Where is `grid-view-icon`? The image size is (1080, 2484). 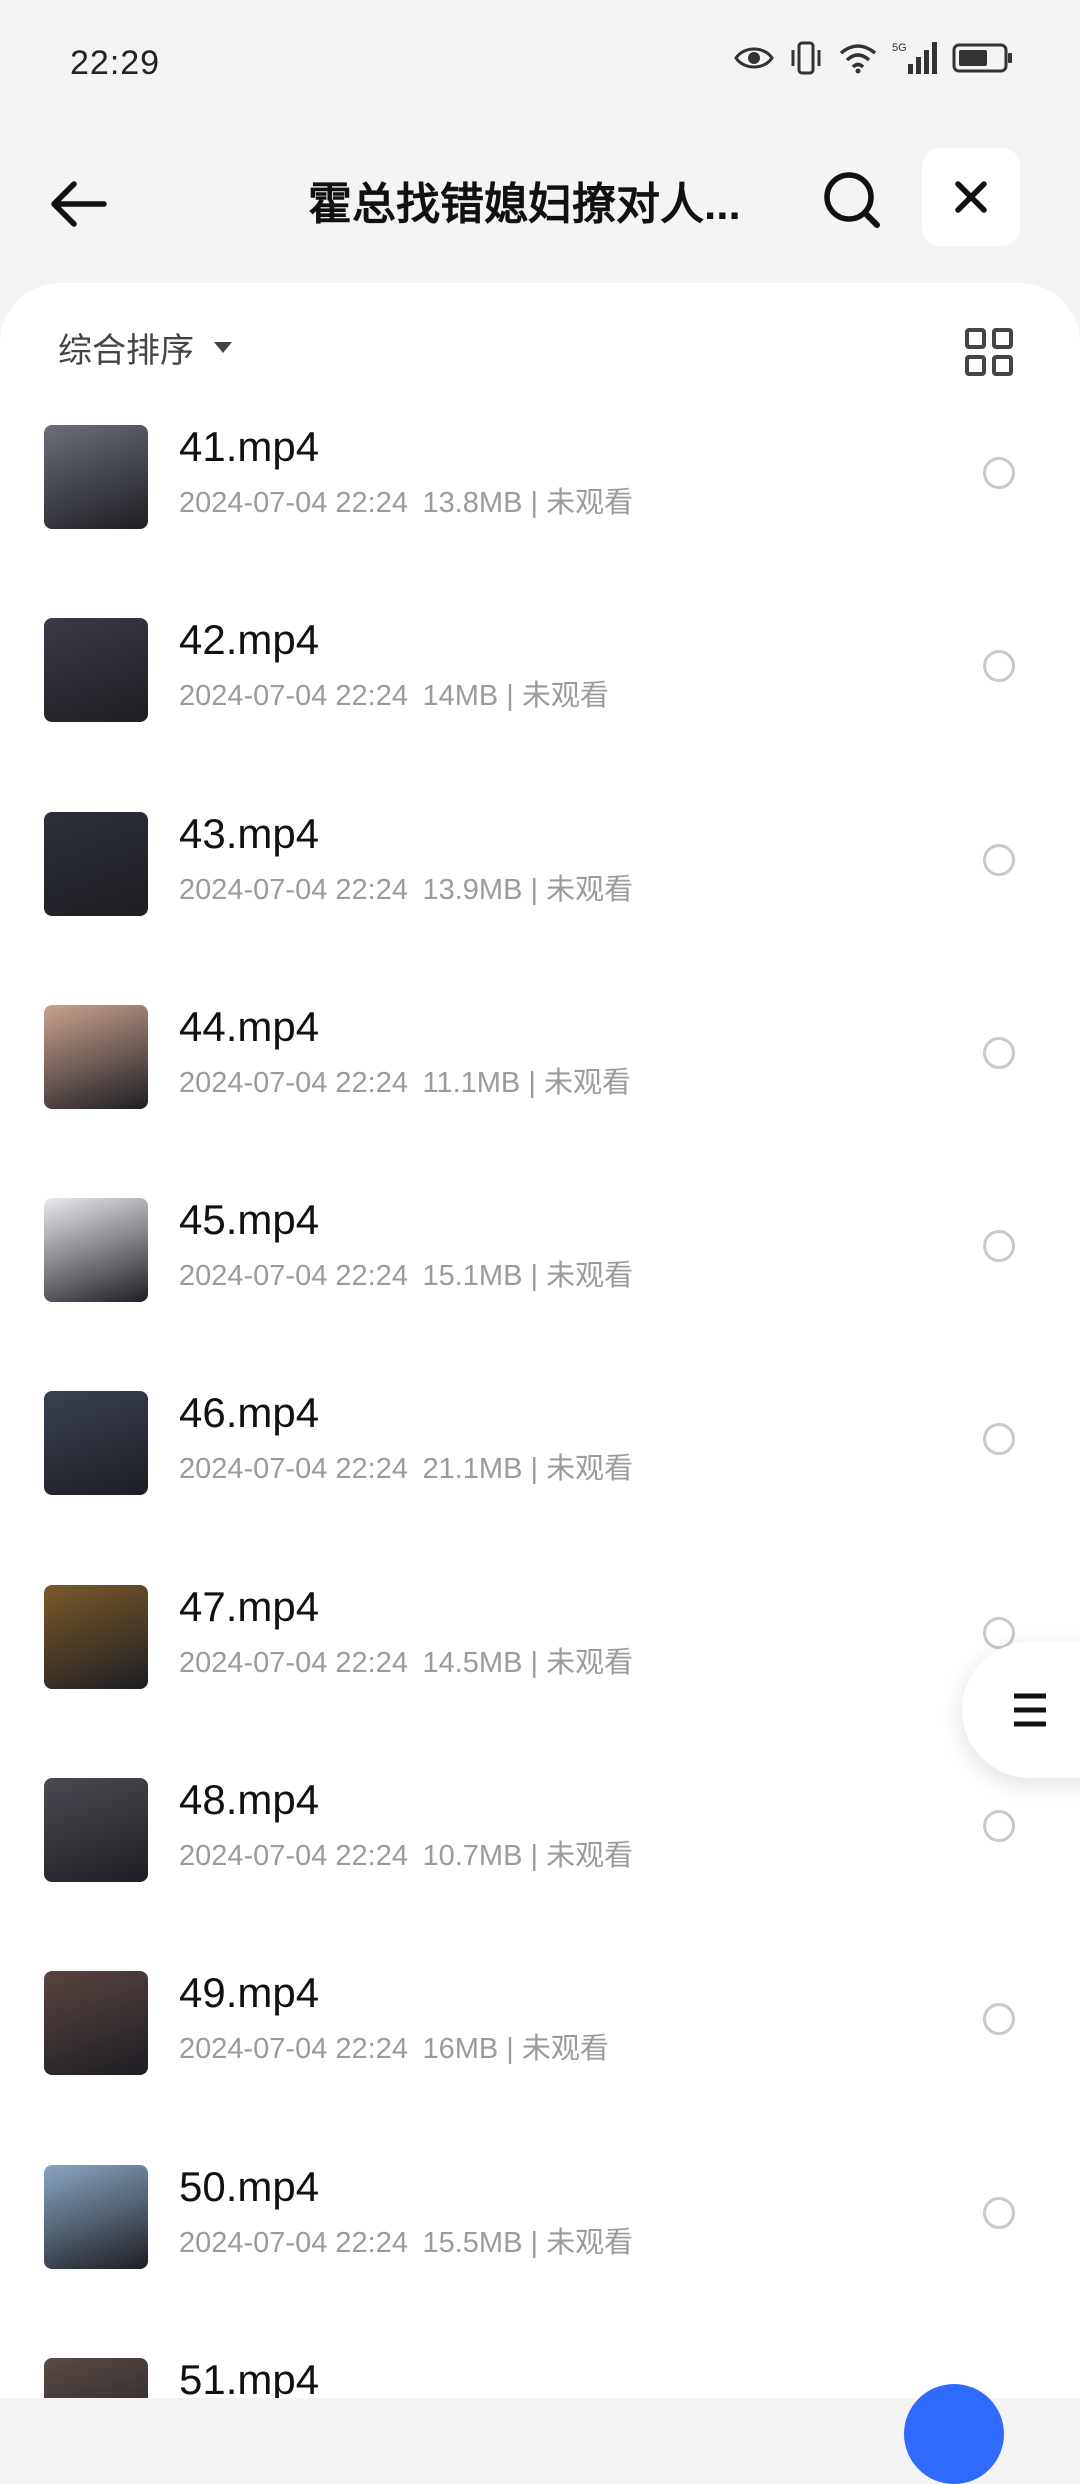
grid-view-icon is located at coordinates (989, 352).